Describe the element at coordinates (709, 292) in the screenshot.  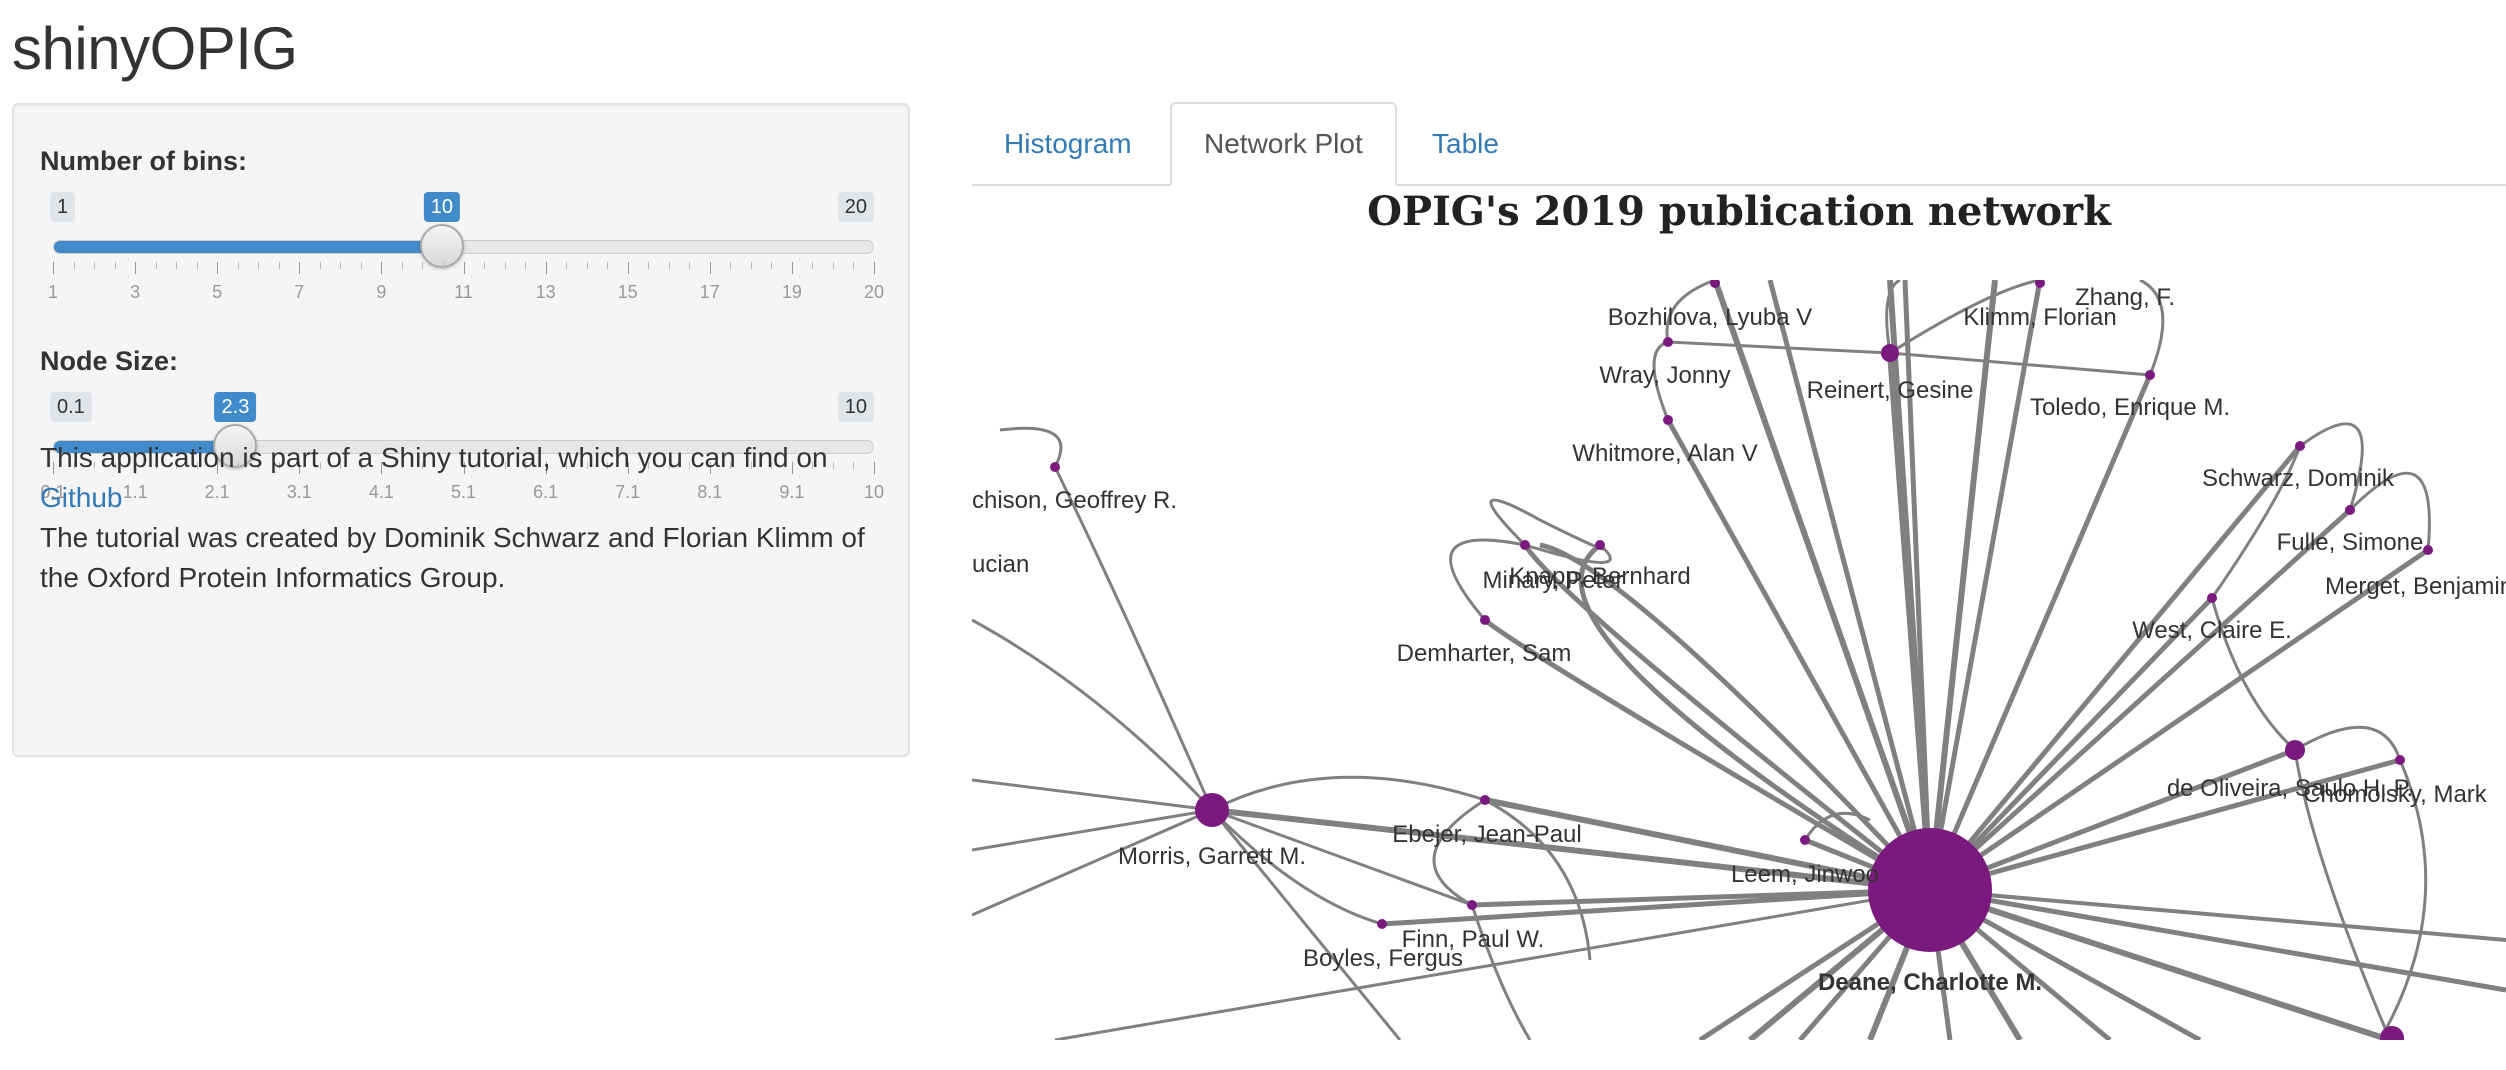
I see `slider-tick-label: 17` at that location.